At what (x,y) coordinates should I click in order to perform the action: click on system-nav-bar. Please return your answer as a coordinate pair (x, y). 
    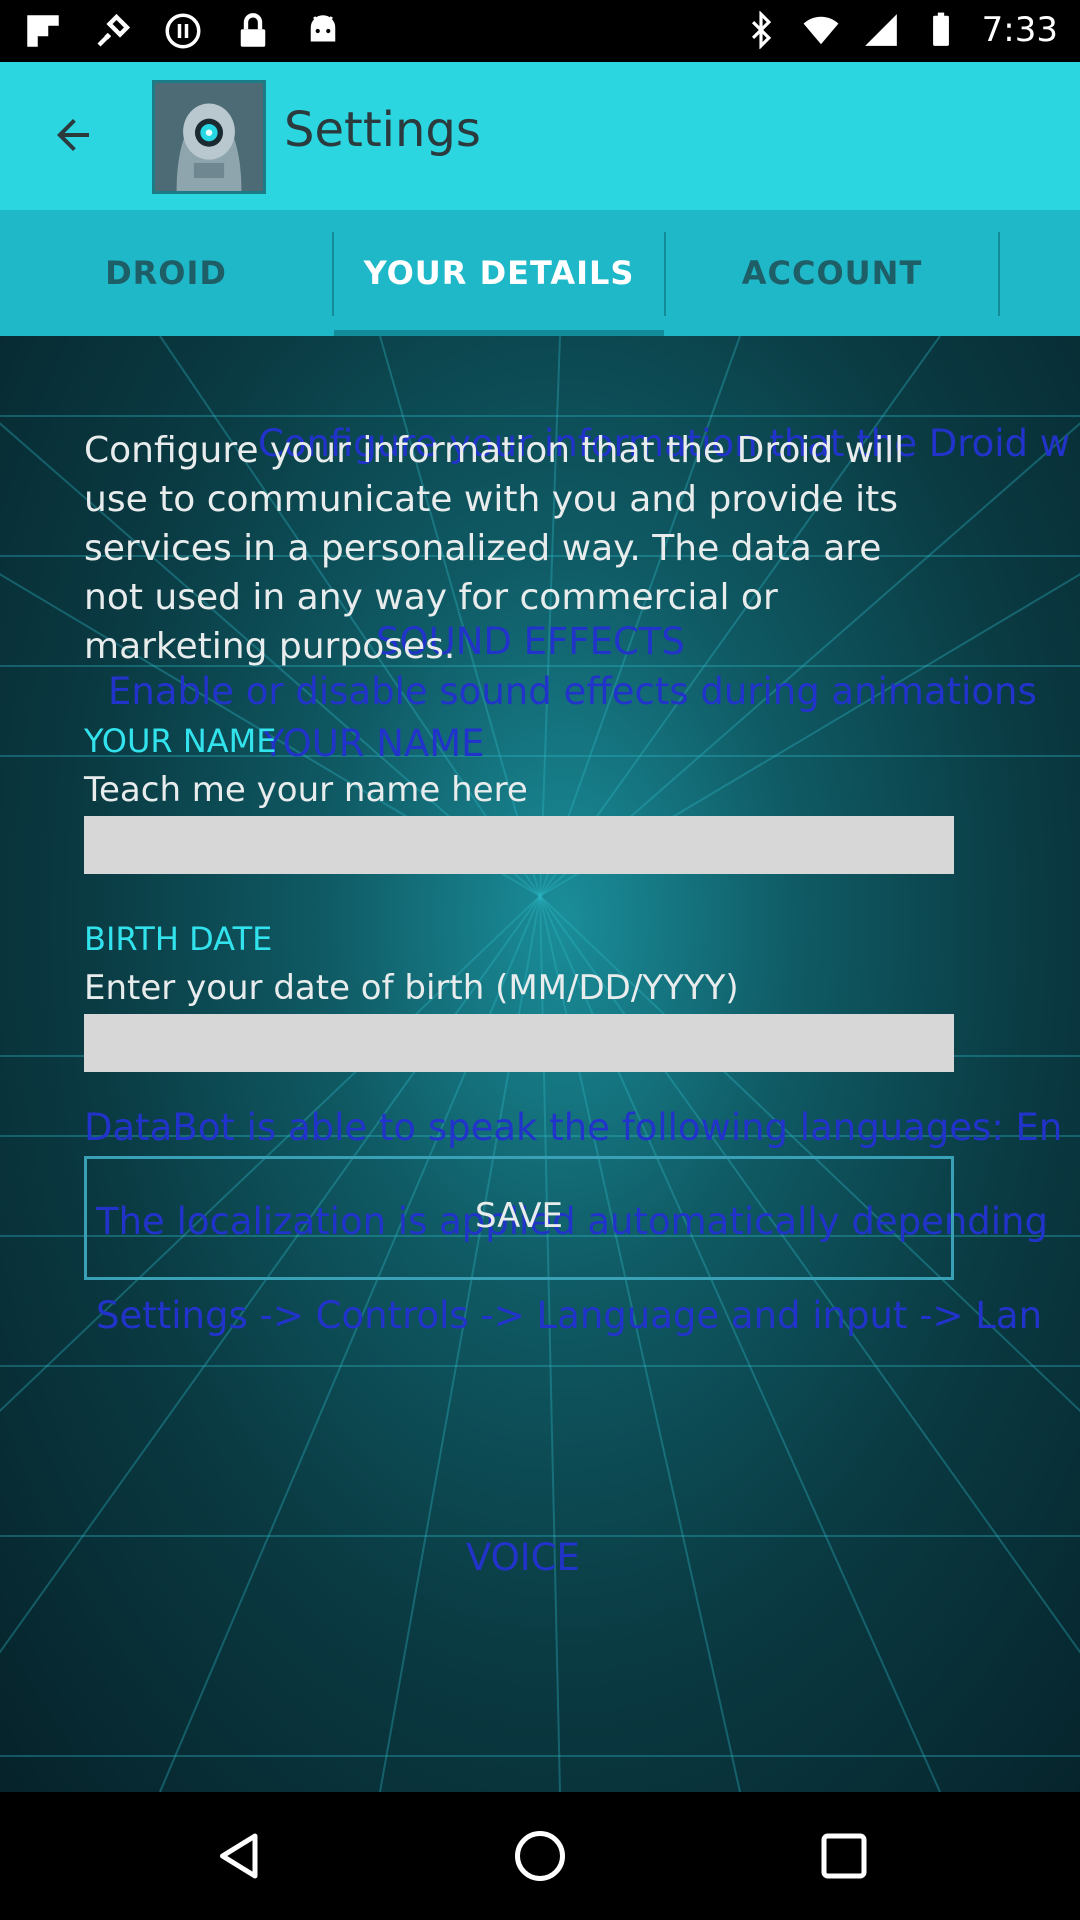
    Looking at the image, I should click on (540, 1856).